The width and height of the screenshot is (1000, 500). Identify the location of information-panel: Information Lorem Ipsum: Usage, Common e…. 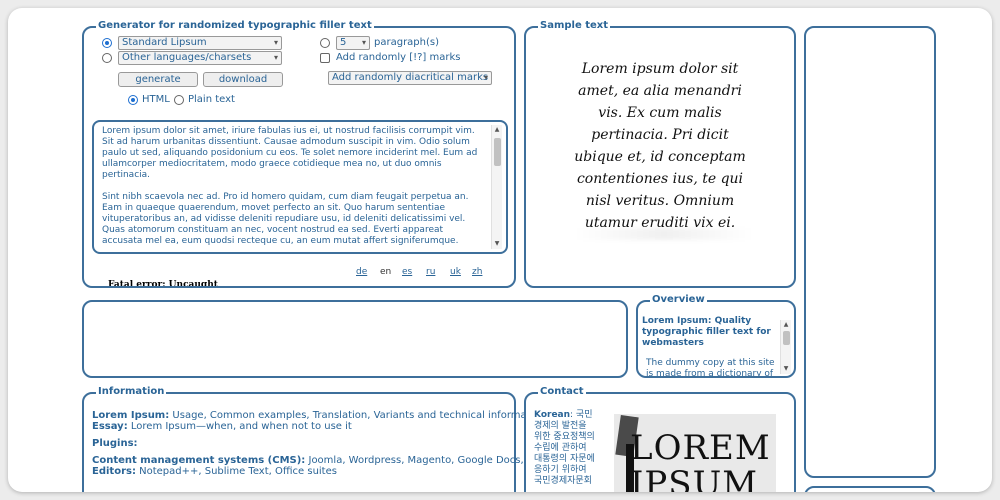
(321, 439).